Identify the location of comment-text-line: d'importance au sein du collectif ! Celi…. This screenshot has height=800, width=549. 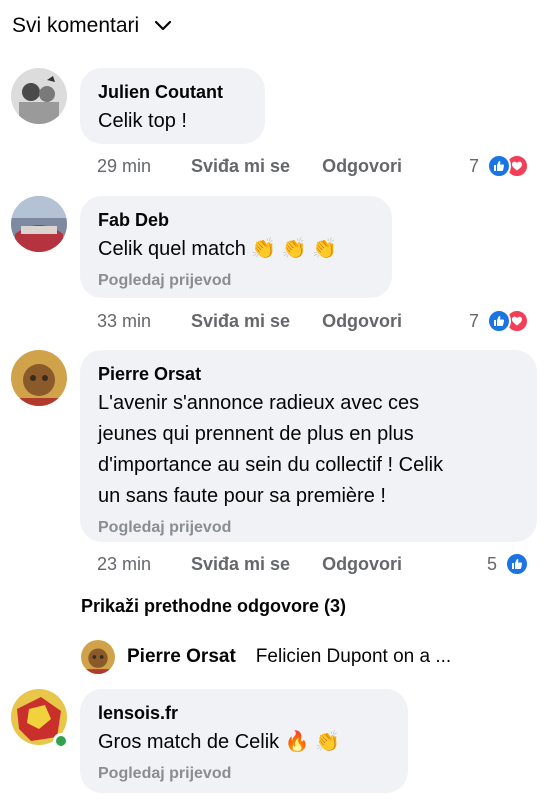
(271, 465).